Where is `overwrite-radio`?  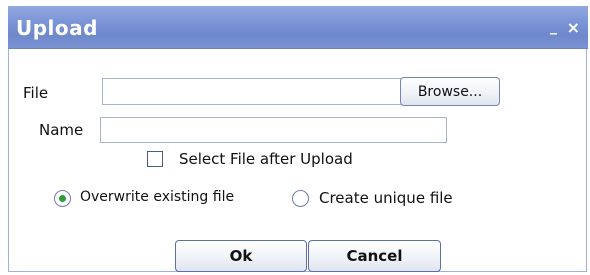
overwrite-radio is located at coordinates (62, 198).